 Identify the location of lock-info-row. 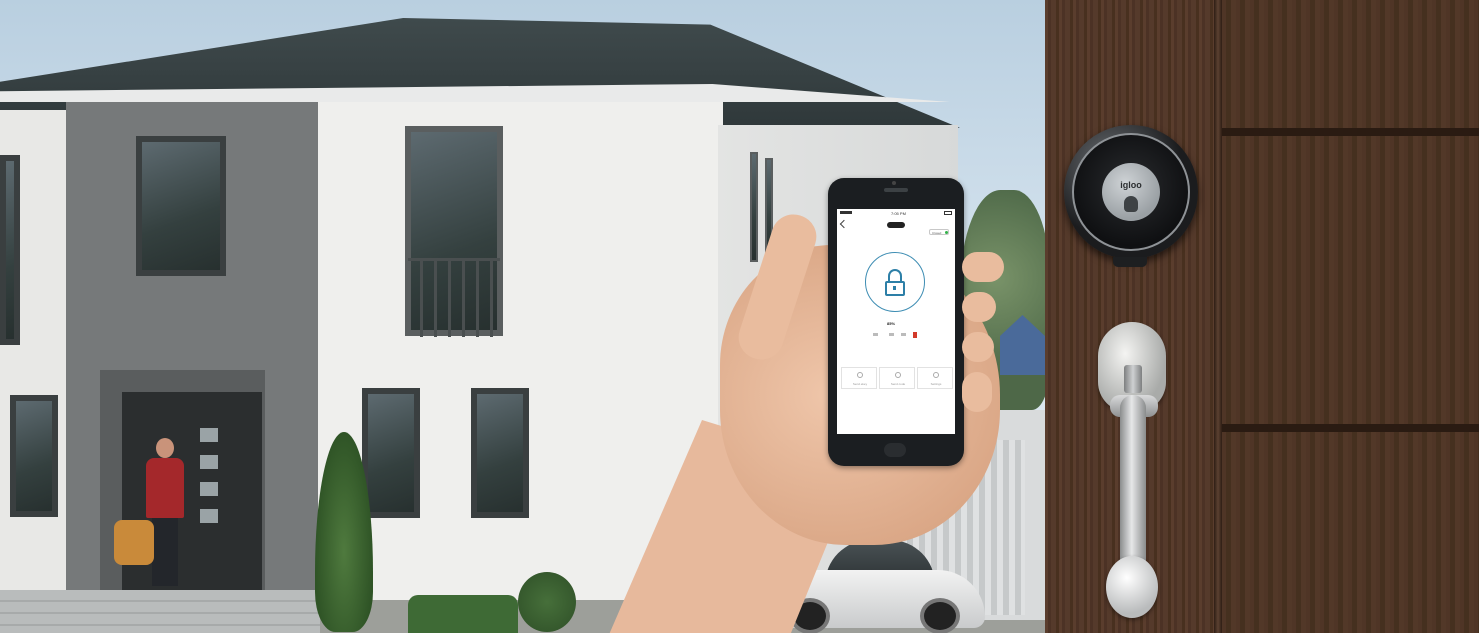
(897, 335).